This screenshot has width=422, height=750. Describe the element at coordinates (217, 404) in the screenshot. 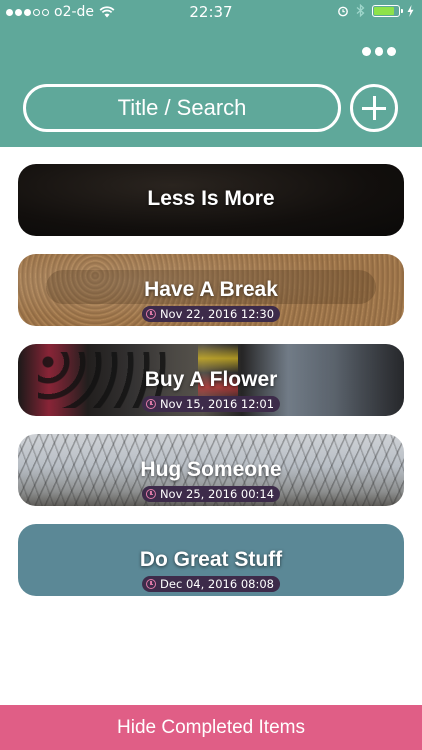

I see `due-date-text: Nov 15, 2016 12:01` at that location.